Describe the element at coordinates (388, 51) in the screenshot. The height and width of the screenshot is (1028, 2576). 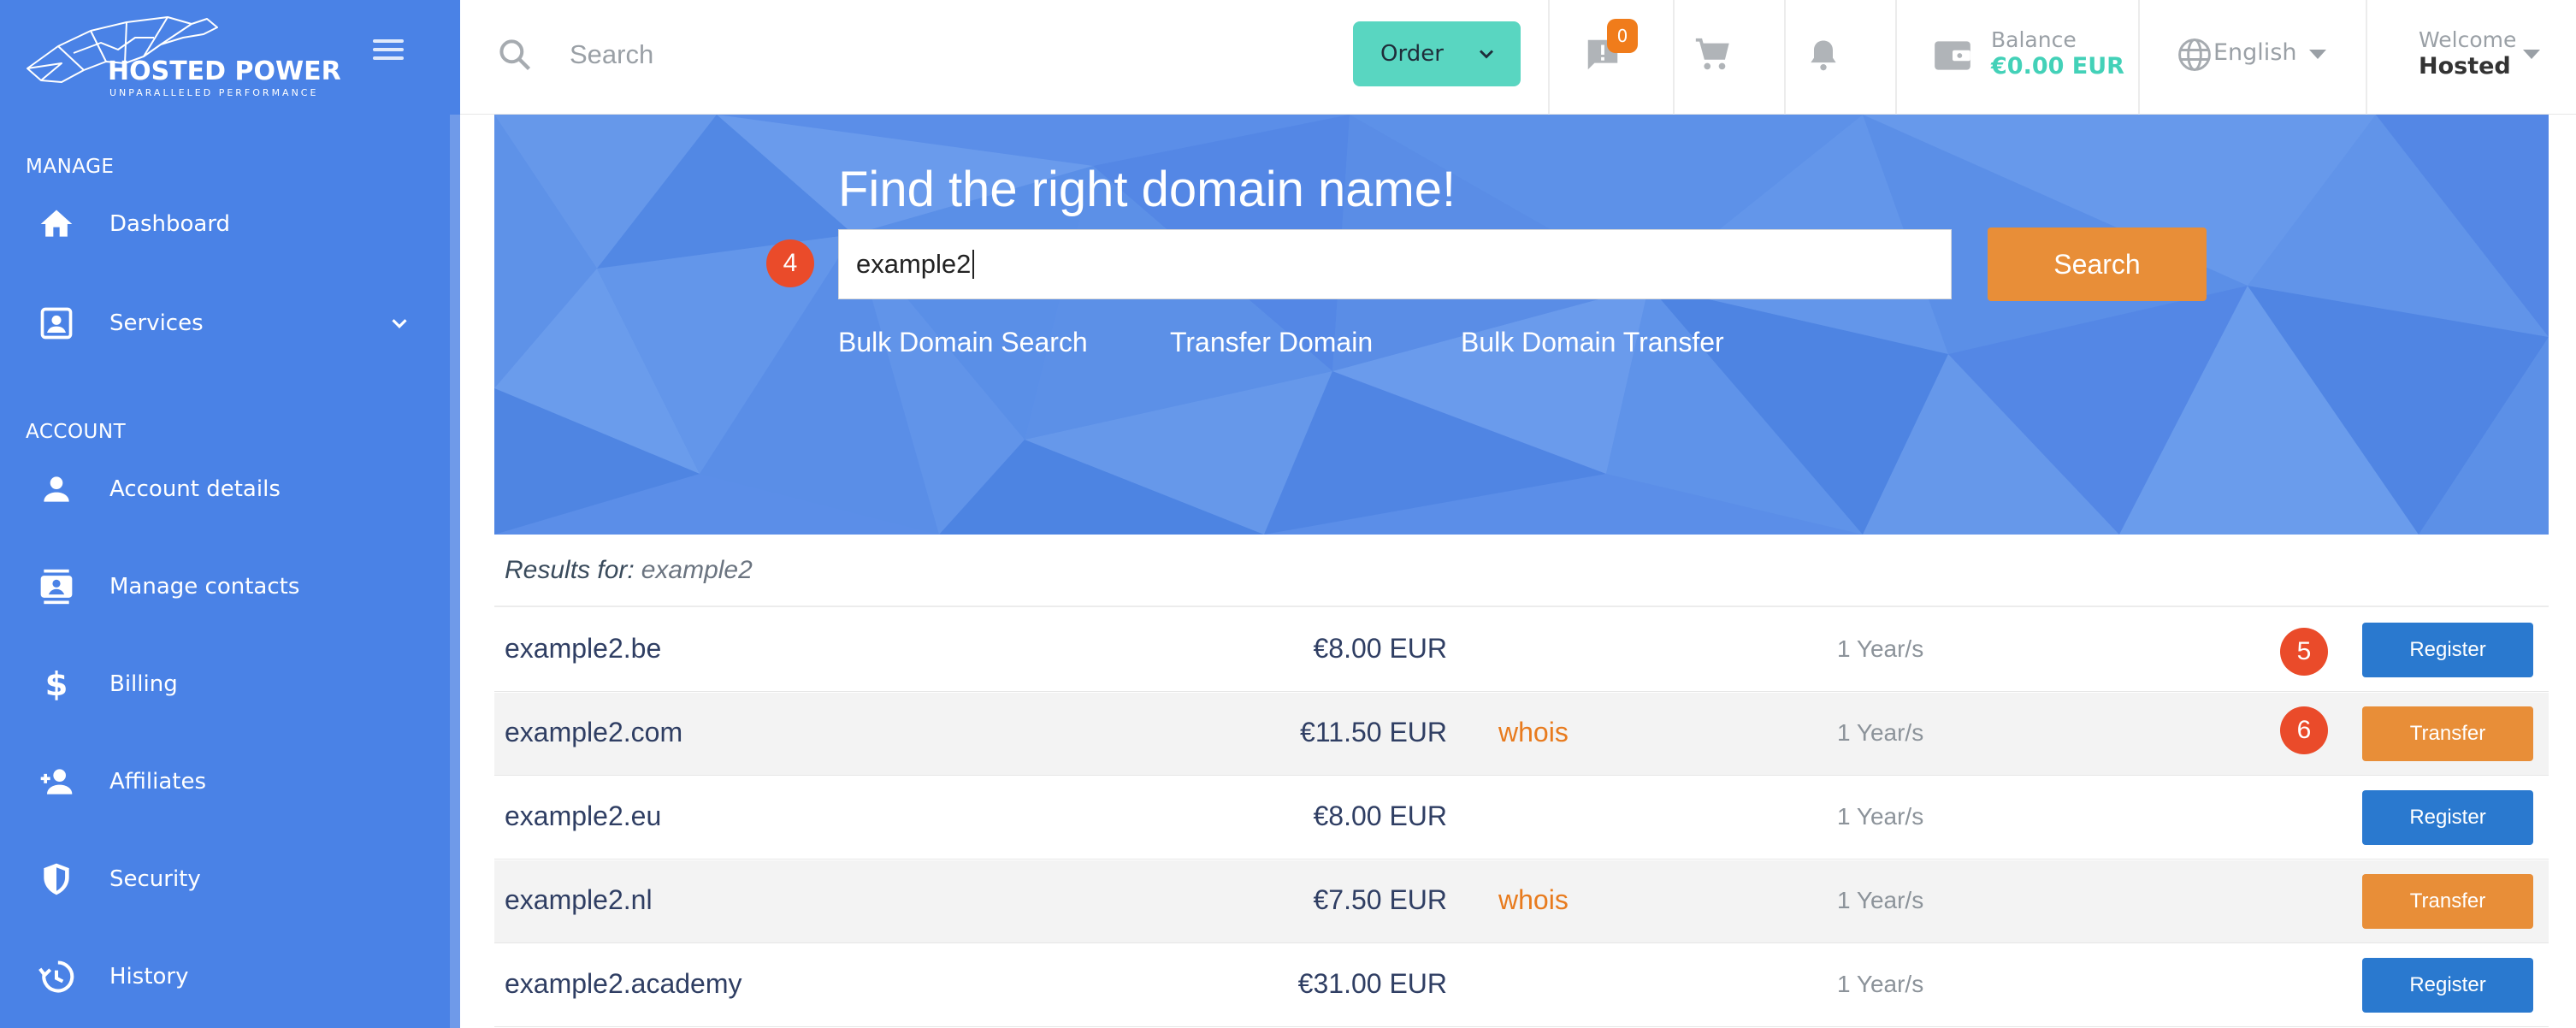
I see `menu-toggle-icon` at that location.